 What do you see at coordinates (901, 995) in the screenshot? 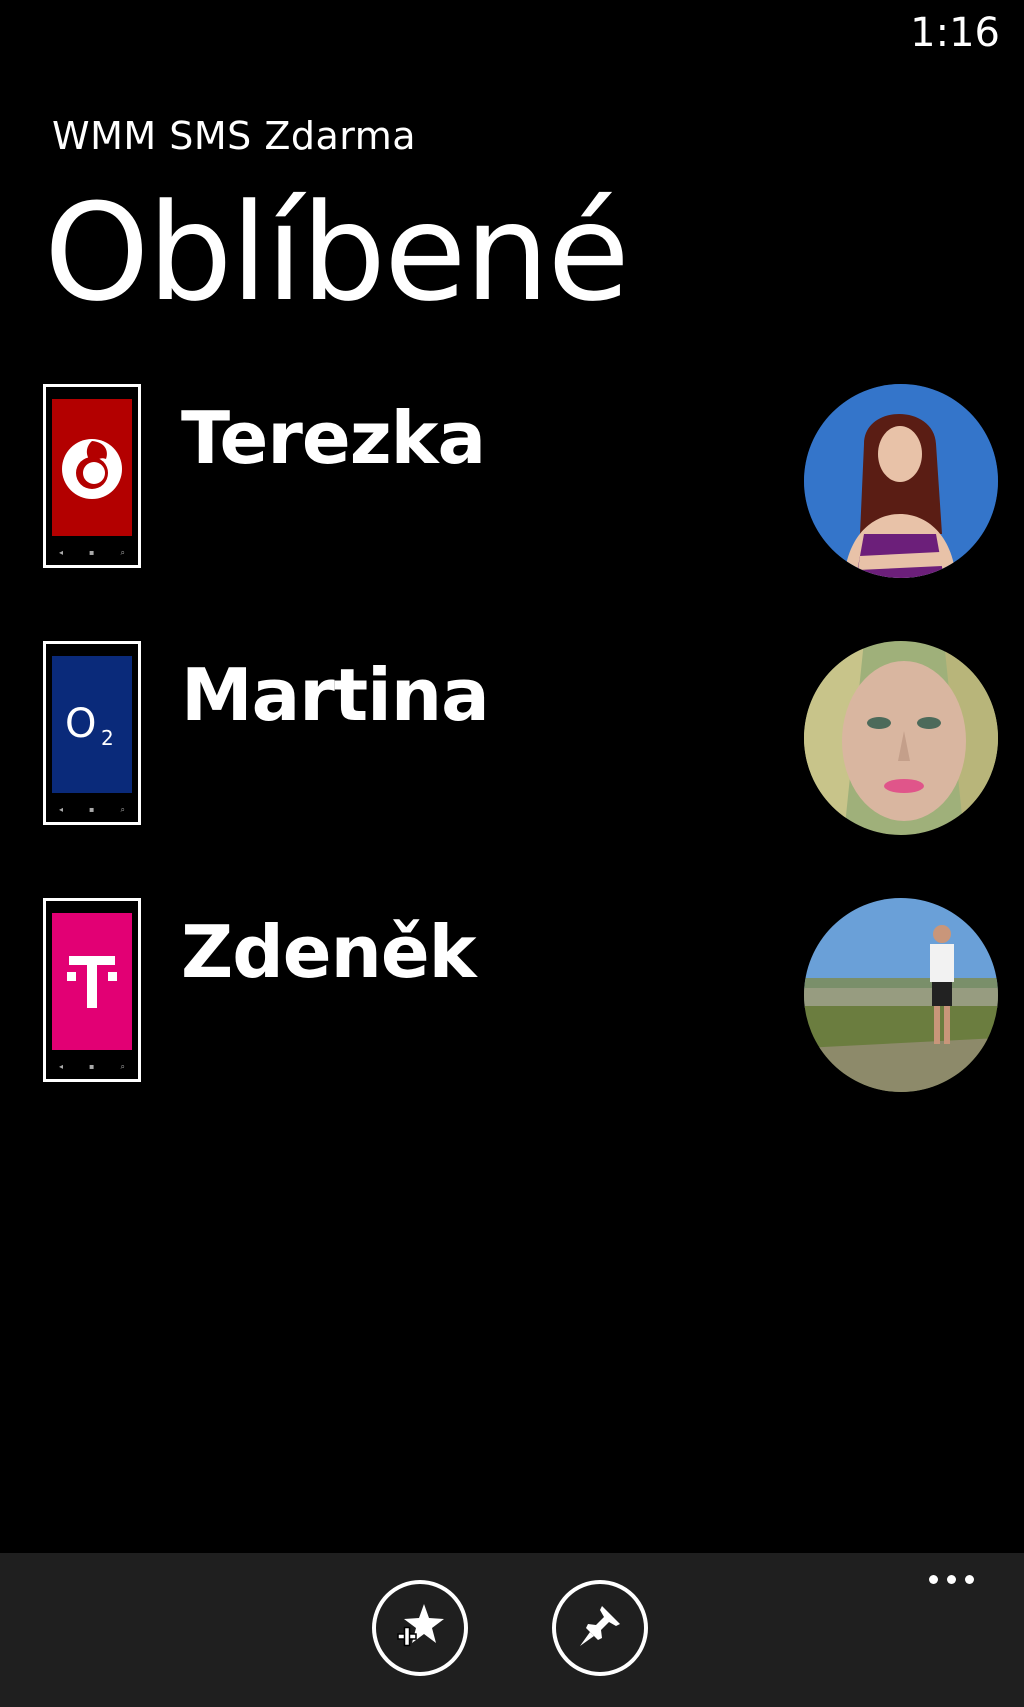
I see `avatar-photo-zdenek` at bounding box center [901, 995].